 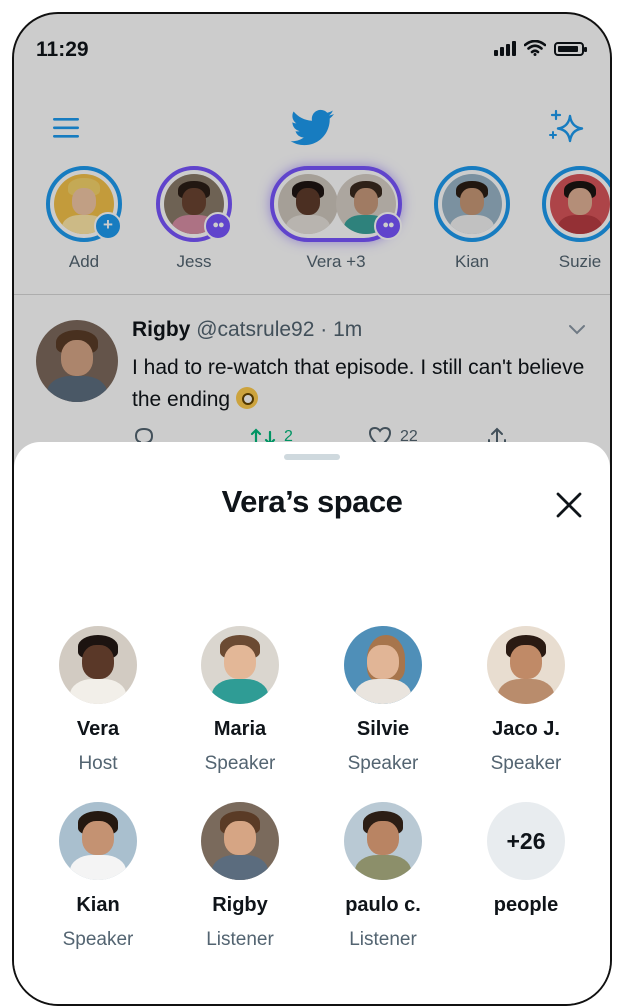 I want to click on more-people-button: +26 people, so click(x=526, y=859).